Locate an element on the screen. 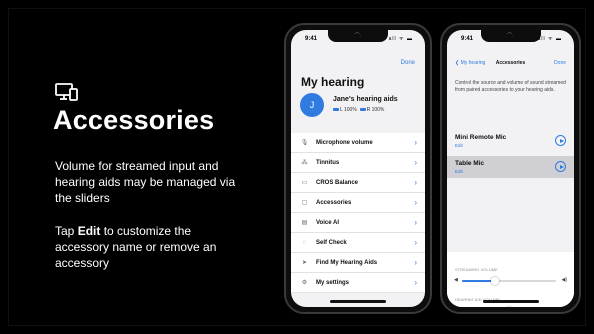 The width and height of the screenshot is (594, 334). nav-bar: ❮ My hearing Accessories Done is located at coordinates (510, 65).